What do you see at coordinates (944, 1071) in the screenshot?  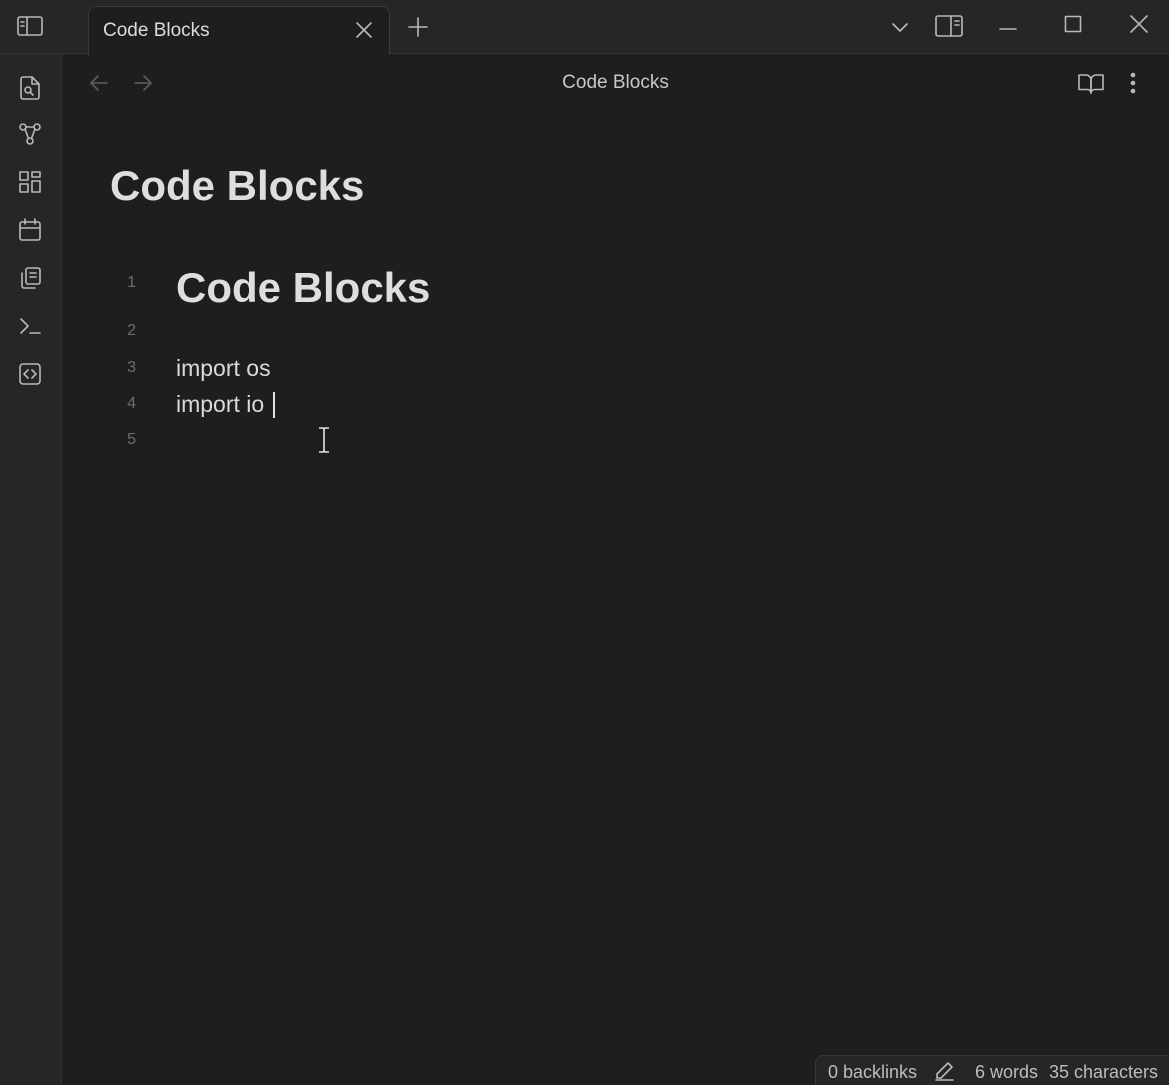 I see `pencil-icon` at bounding box center [944, 1071].